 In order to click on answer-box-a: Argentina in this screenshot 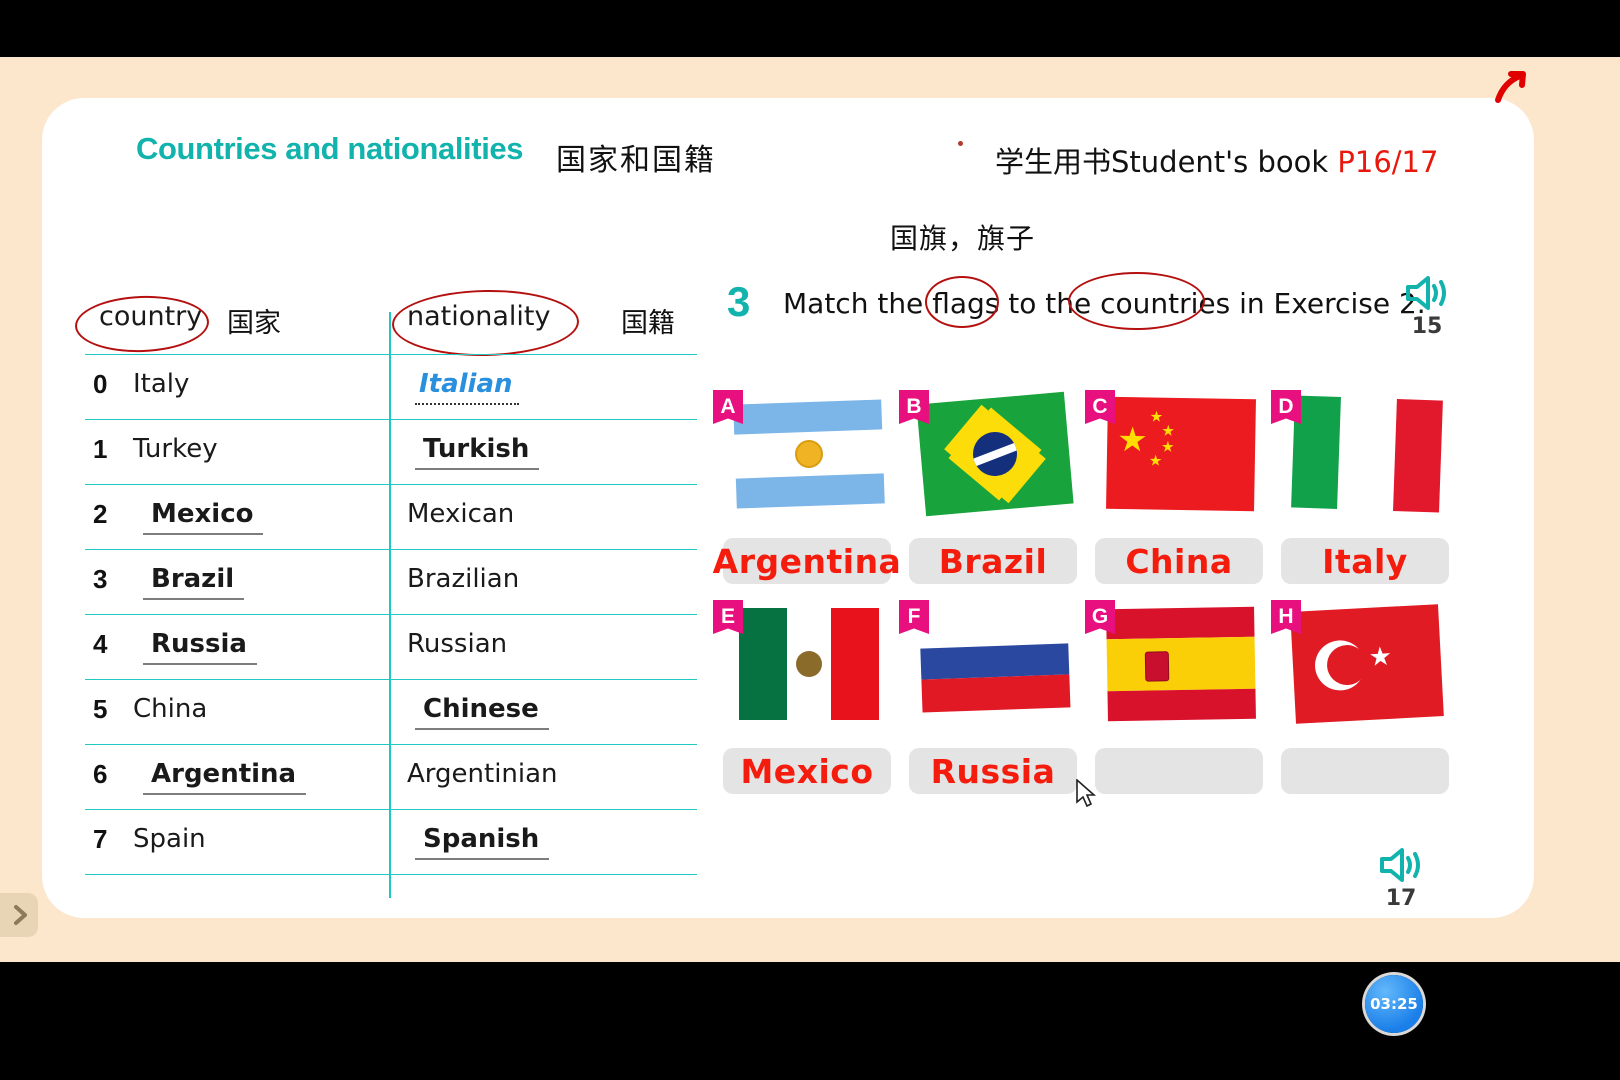, I will do `click(807, 561)`.